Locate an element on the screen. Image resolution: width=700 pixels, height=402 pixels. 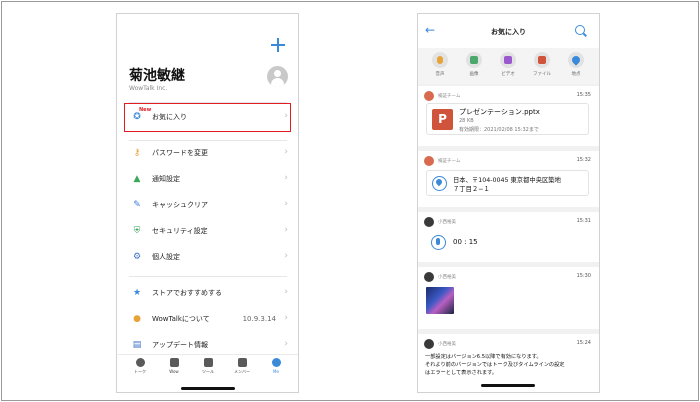
timestamp: 15:31 is located at coordinates (583, 221).